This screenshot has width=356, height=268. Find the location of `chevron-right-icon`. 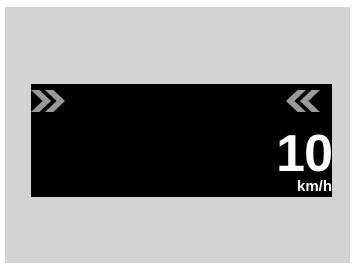

chevron-right-icon is located at coordinates (41, 101).